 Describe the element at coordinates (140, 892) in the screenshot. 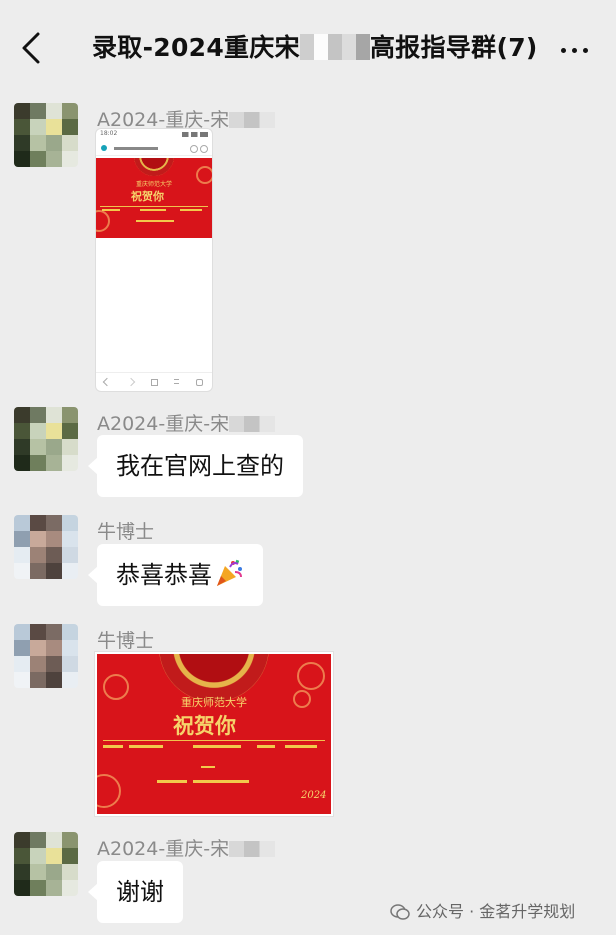

I see `message-text: 谢谢` at that location.